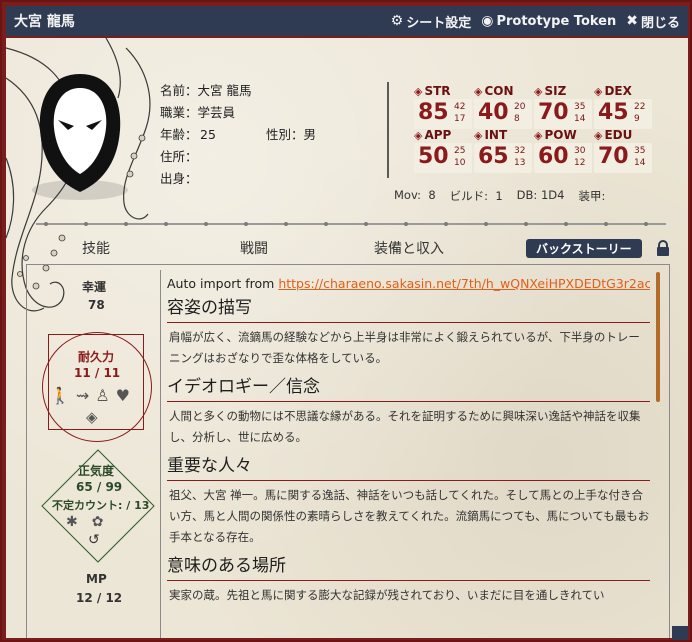  What do you see at coordinates (347, 21) in the screenshot?
I see `title-bar: 大宮 龍馬 ⚙ シート設定 ◉ Prototype Token ✖ 閉じる` at bounding box center [347, 21].